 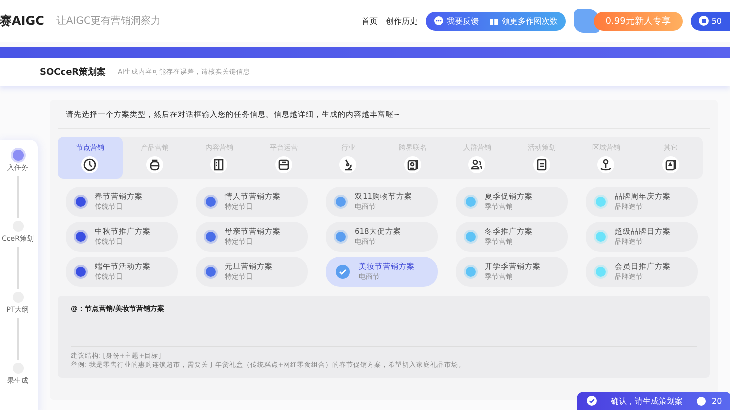 I want to click on nav-link: 创作历史, so click(x=402, y=21).